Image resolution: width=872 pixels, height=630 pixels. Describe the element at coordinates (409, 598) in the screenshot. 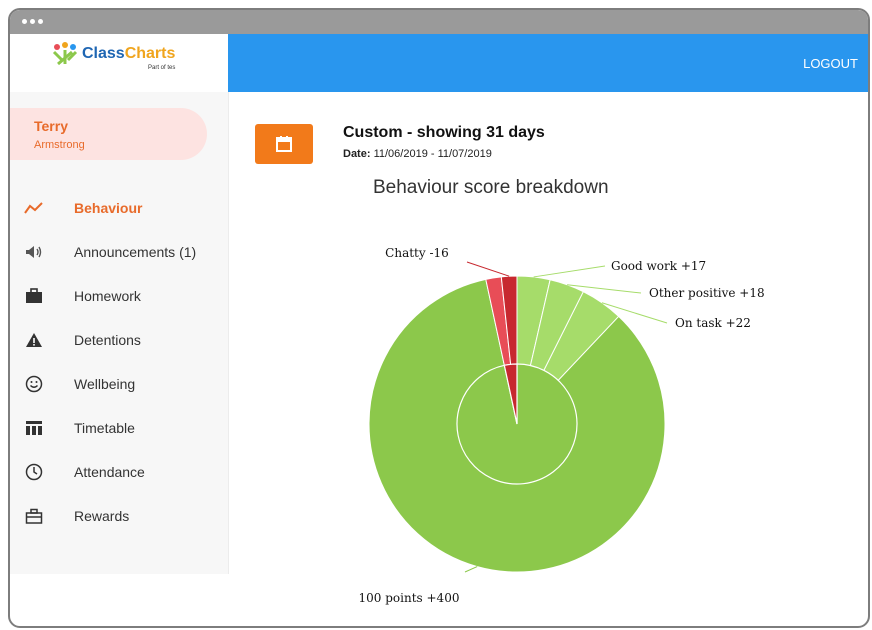

I see `pie-slice-label: 100 points +400` at that location.